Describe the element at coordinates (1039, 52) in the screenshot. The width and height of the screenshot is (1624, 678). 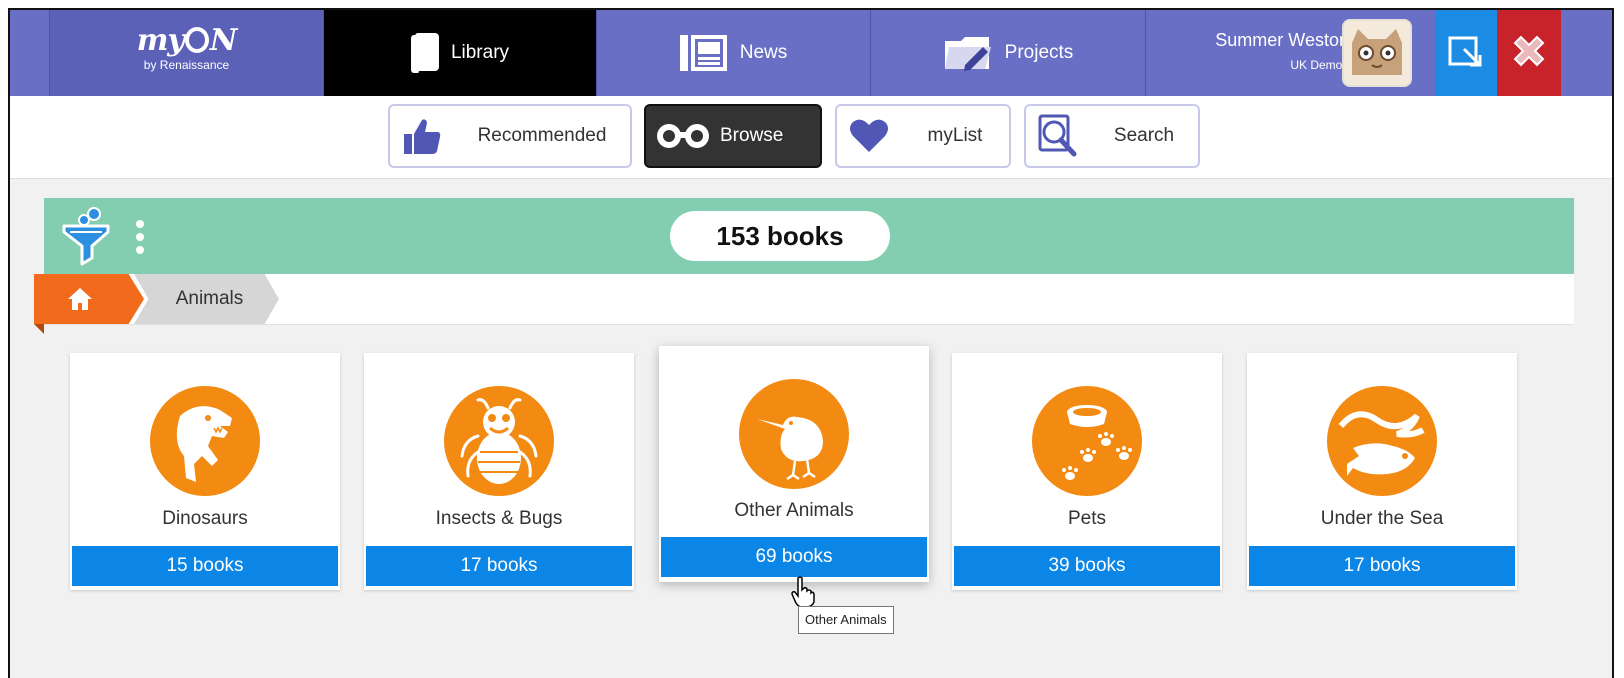
I see `tab-projects-label: Projects` at that location.